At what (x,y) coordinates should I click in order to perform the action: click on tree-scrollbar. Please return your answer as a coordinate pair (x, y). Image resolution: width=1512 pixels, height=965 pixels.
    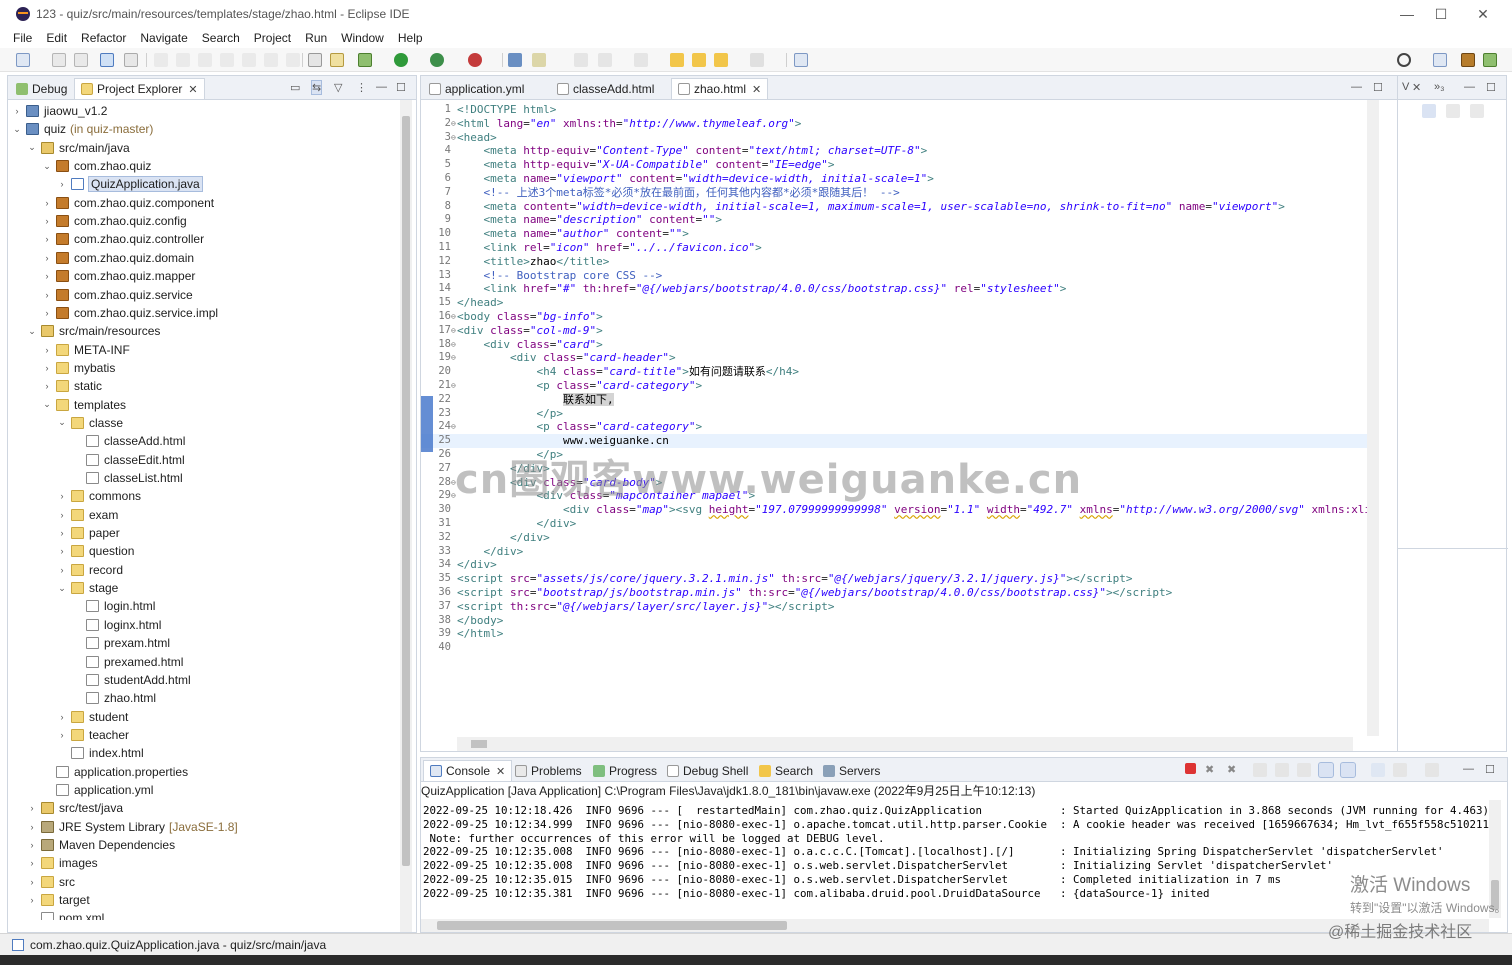
    Looking at the image, I should click on (406, 516).